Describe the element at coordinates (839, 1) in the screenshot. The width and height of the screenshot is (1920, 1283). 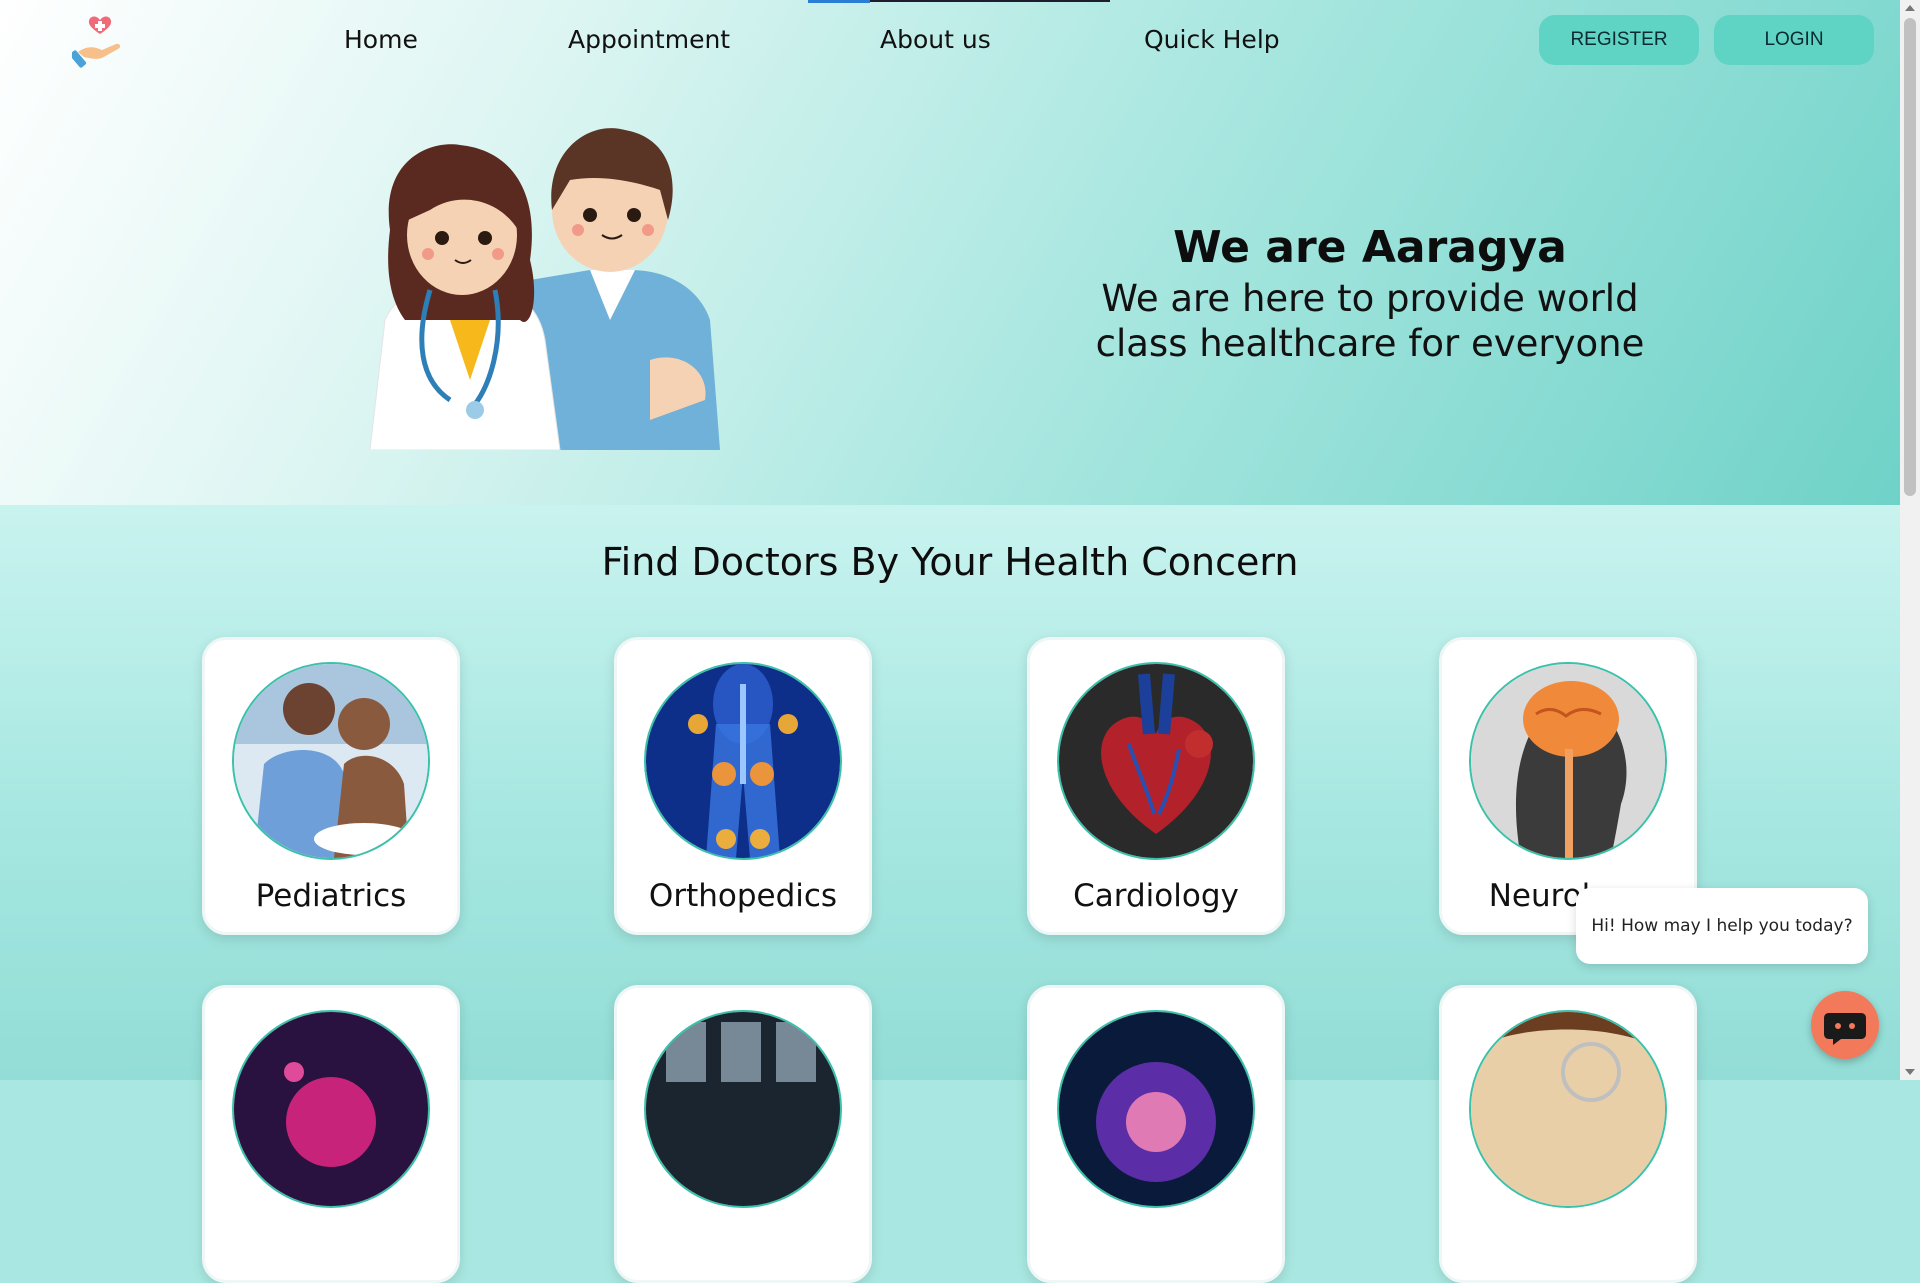
I see `nav-active-accent` at that location.